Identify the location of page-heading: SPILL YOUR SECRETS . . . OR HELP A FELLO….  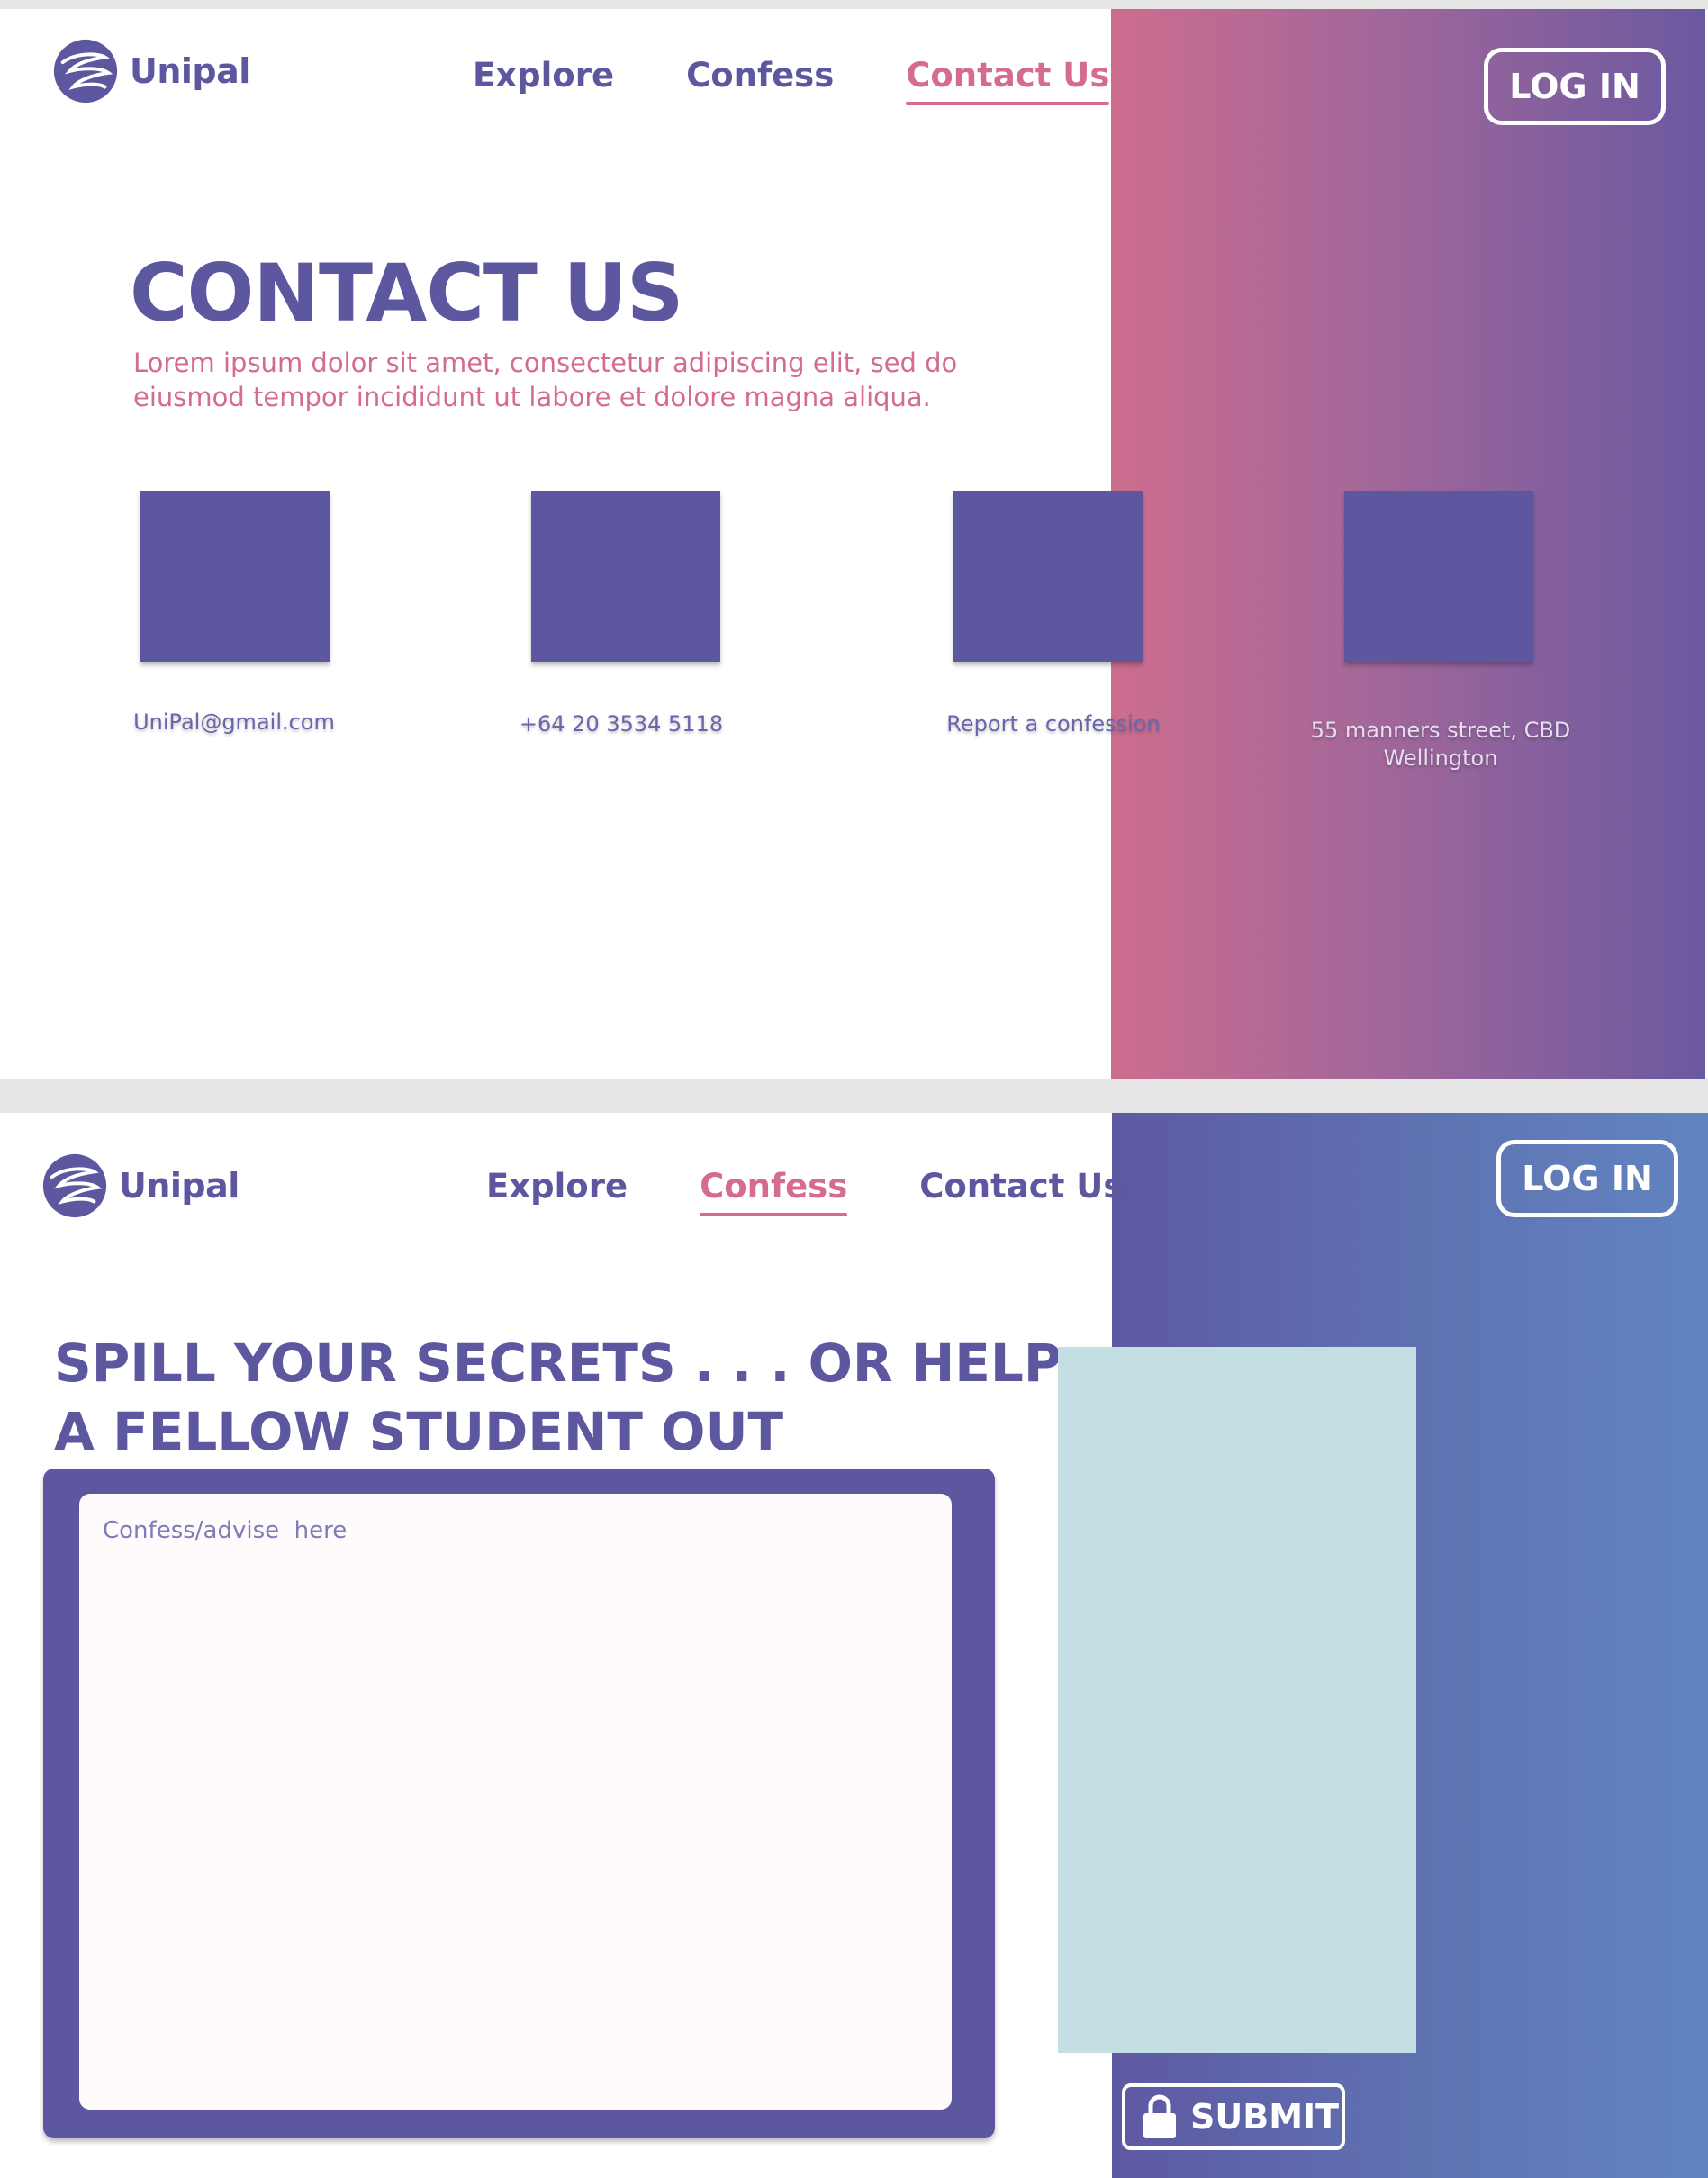
(558, 1397).